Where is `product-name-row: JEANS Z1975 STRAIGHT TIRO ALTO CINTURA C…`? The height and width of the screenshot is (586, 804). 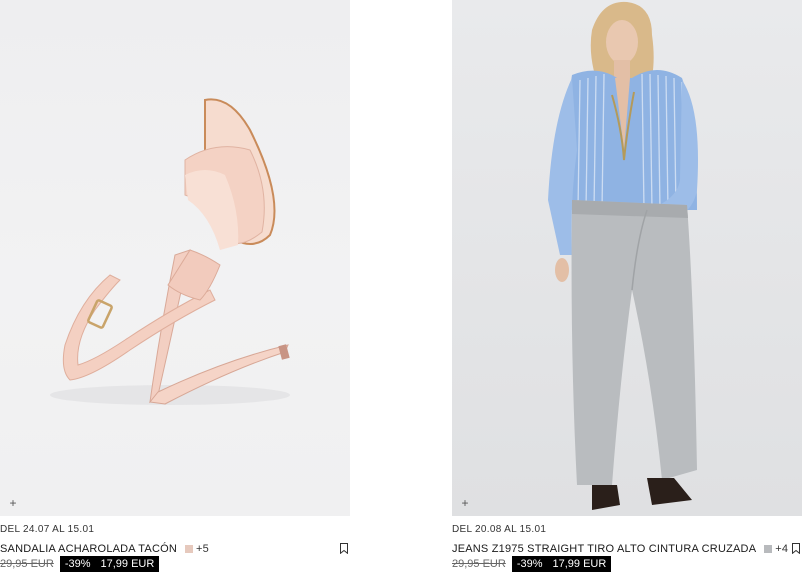
product-name-row: JEANS Z1975 STRAIGHT TIRO ALTO CINTURA C… is located at coordinates (628, 549).